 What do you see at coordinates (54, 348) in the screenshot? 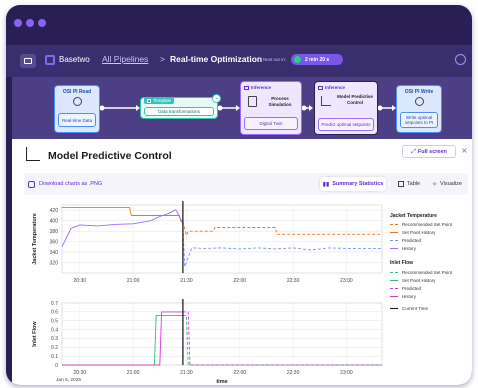
I see `inlet-y-tick-label: 0.2` at bounding box center [54, 348].